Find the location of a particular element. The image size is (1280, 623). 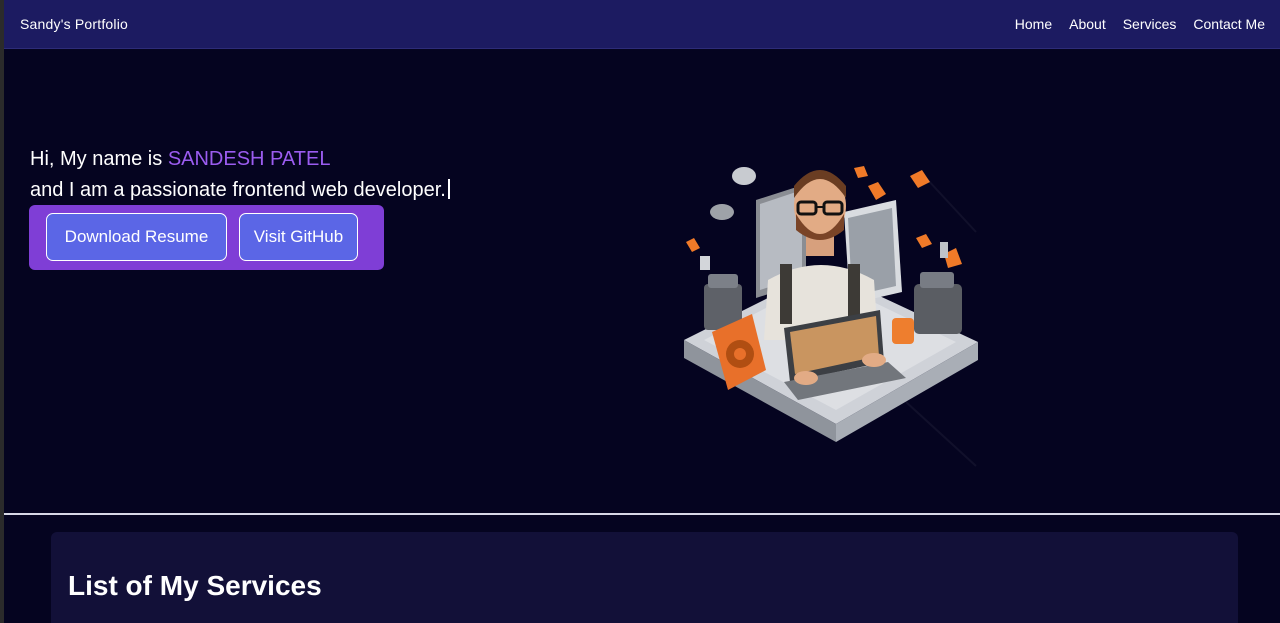

nav-links: Home About Services Contact Me is located at coordinates (1140, 24).